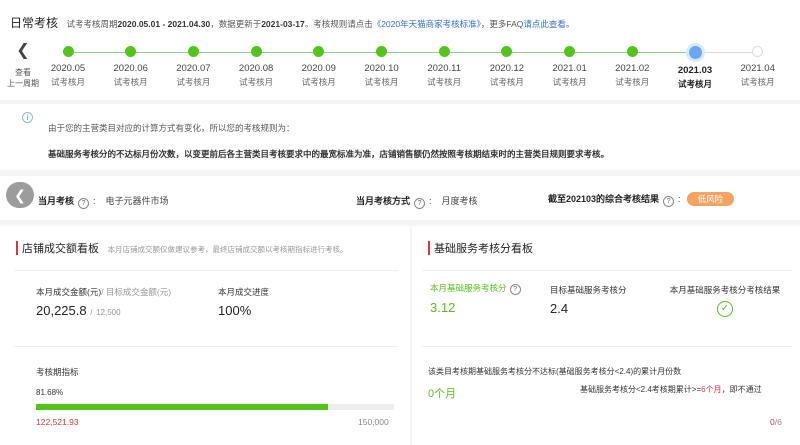  I want to click on assessment-method-value: 月度考核, so click(459, 201).